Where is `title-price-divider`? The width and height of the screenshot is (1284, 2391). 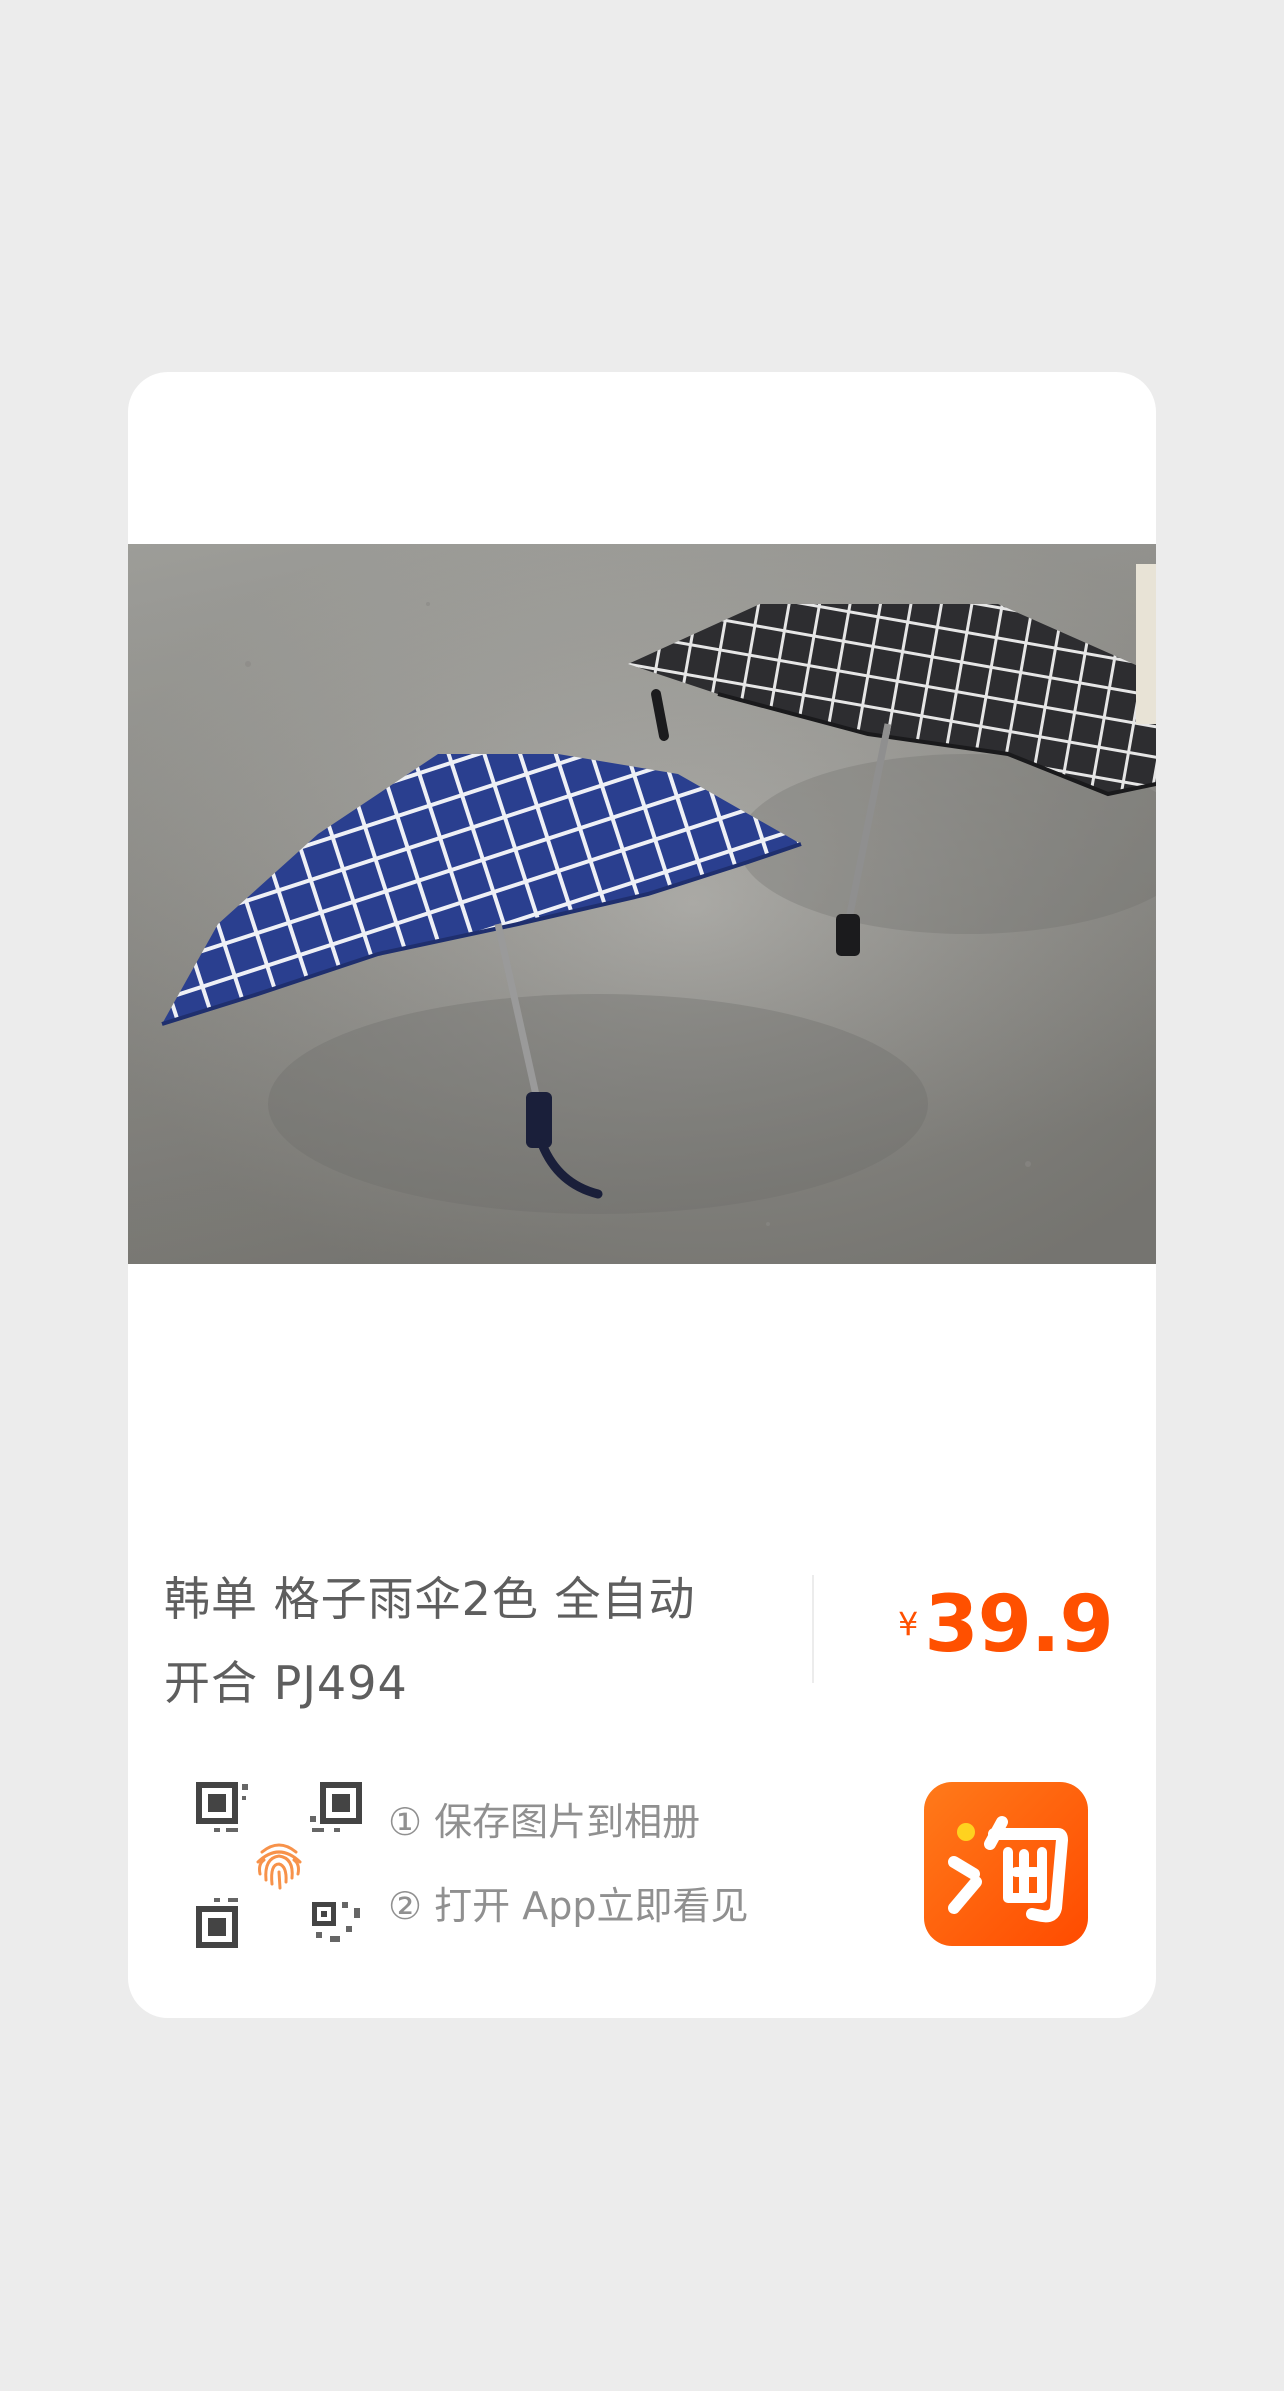 title-price-divider is located at coordinates (813, 1629).